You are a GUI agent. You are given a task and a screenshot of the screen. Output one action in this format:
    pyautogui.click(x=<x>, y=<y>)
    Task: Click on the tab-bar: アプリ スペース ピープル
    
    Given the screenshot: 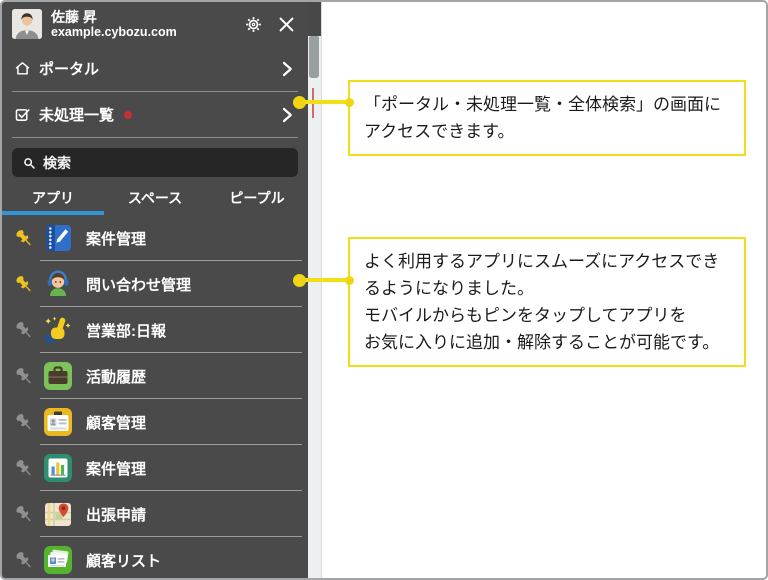 What is the action you would take?
    pyautogui.click(x=155, y=200)
    